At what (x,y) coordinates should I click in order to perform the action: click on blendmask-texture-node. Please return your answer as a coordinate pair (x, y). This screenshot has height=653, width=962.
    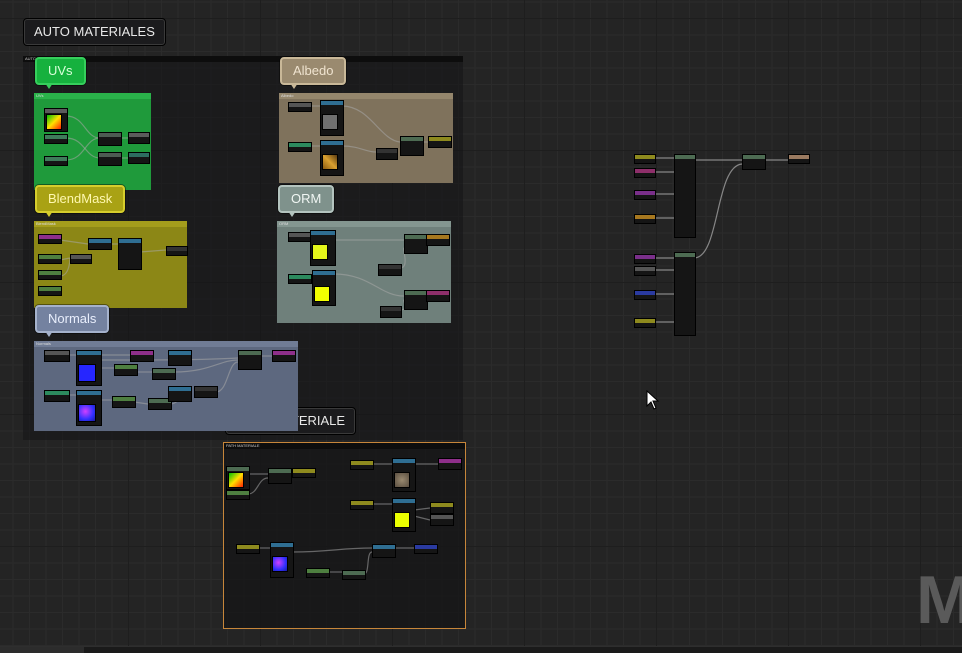
    Looking at the image, I should click on (130, 254).